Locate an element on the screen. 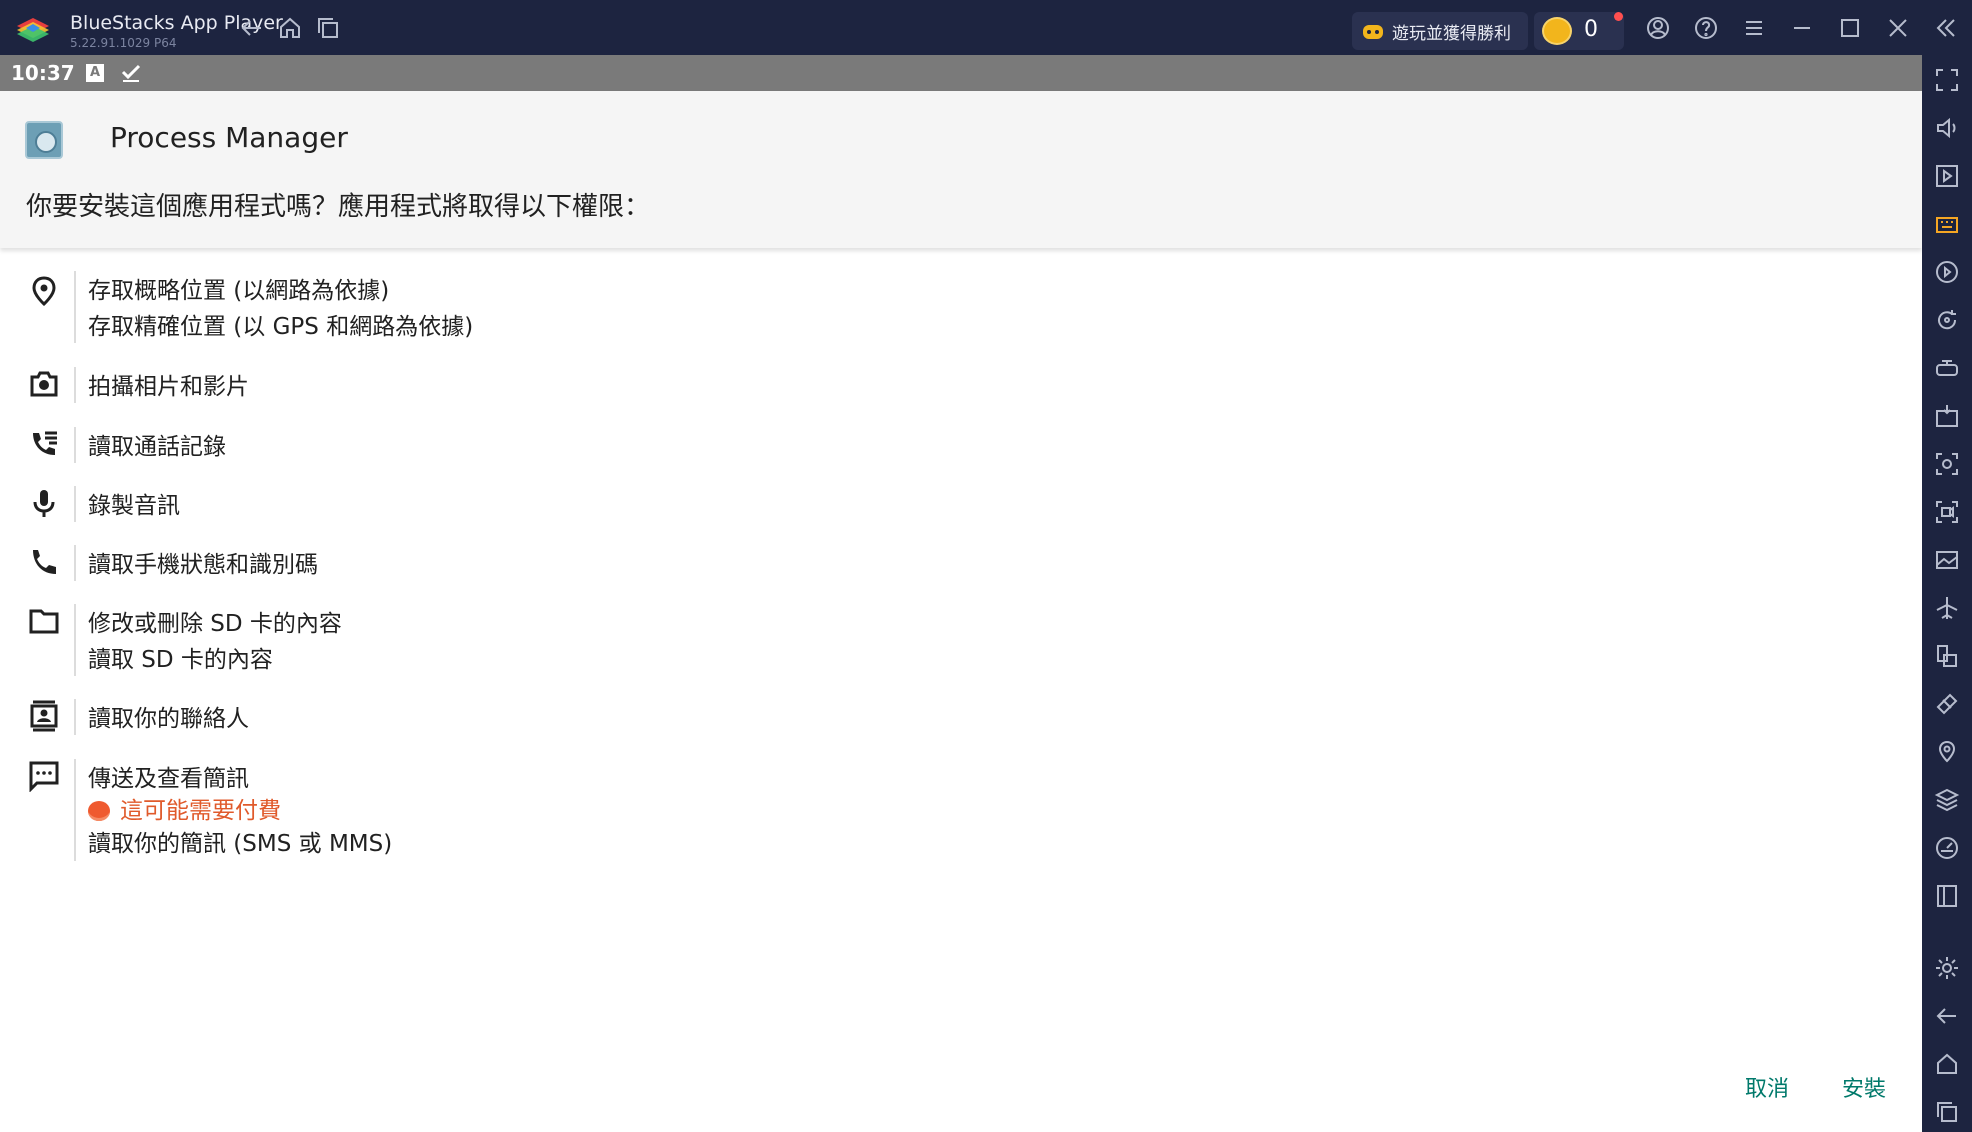 Image resolution: width=1972 pixels, height=1132 pixels. sync-icon is located at coordinates (1947, 320).